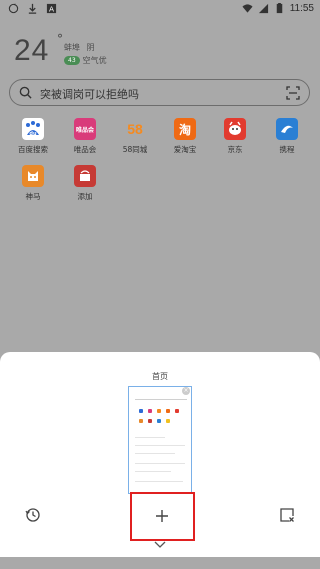  What do you see at coordinates (85, 176) in the screenshot?
I see `add-shortcut-icon` at bounding box center [85, 176].